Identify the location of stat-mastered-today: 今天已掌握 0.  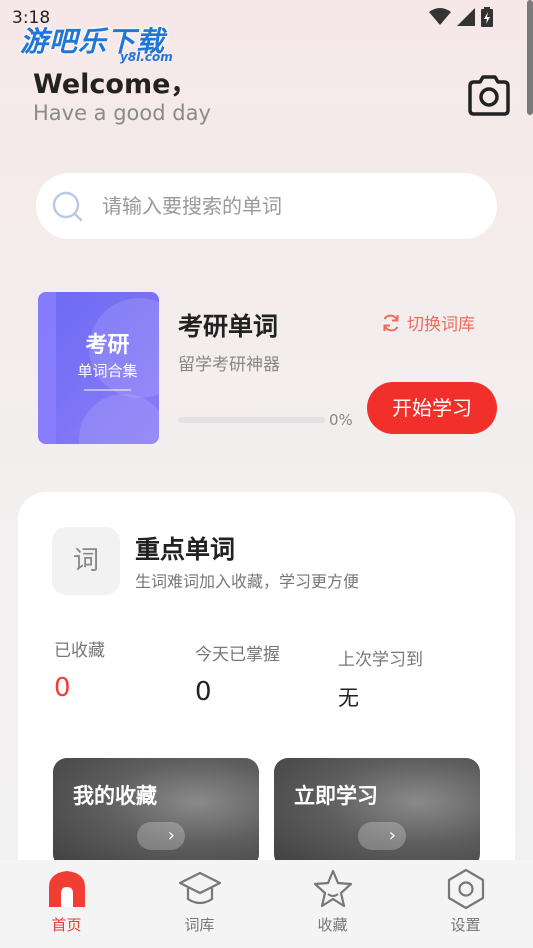
(237, 673).